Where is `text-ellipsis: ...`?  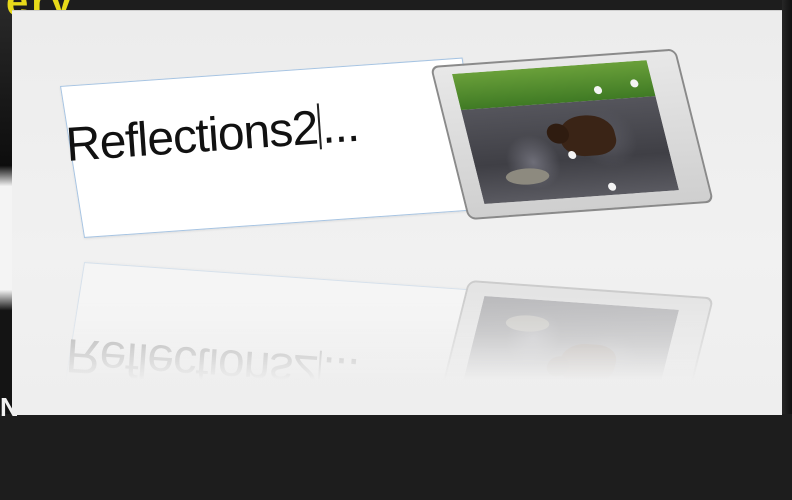 text-ellipsis: ... is located at coordinates (340, 126).